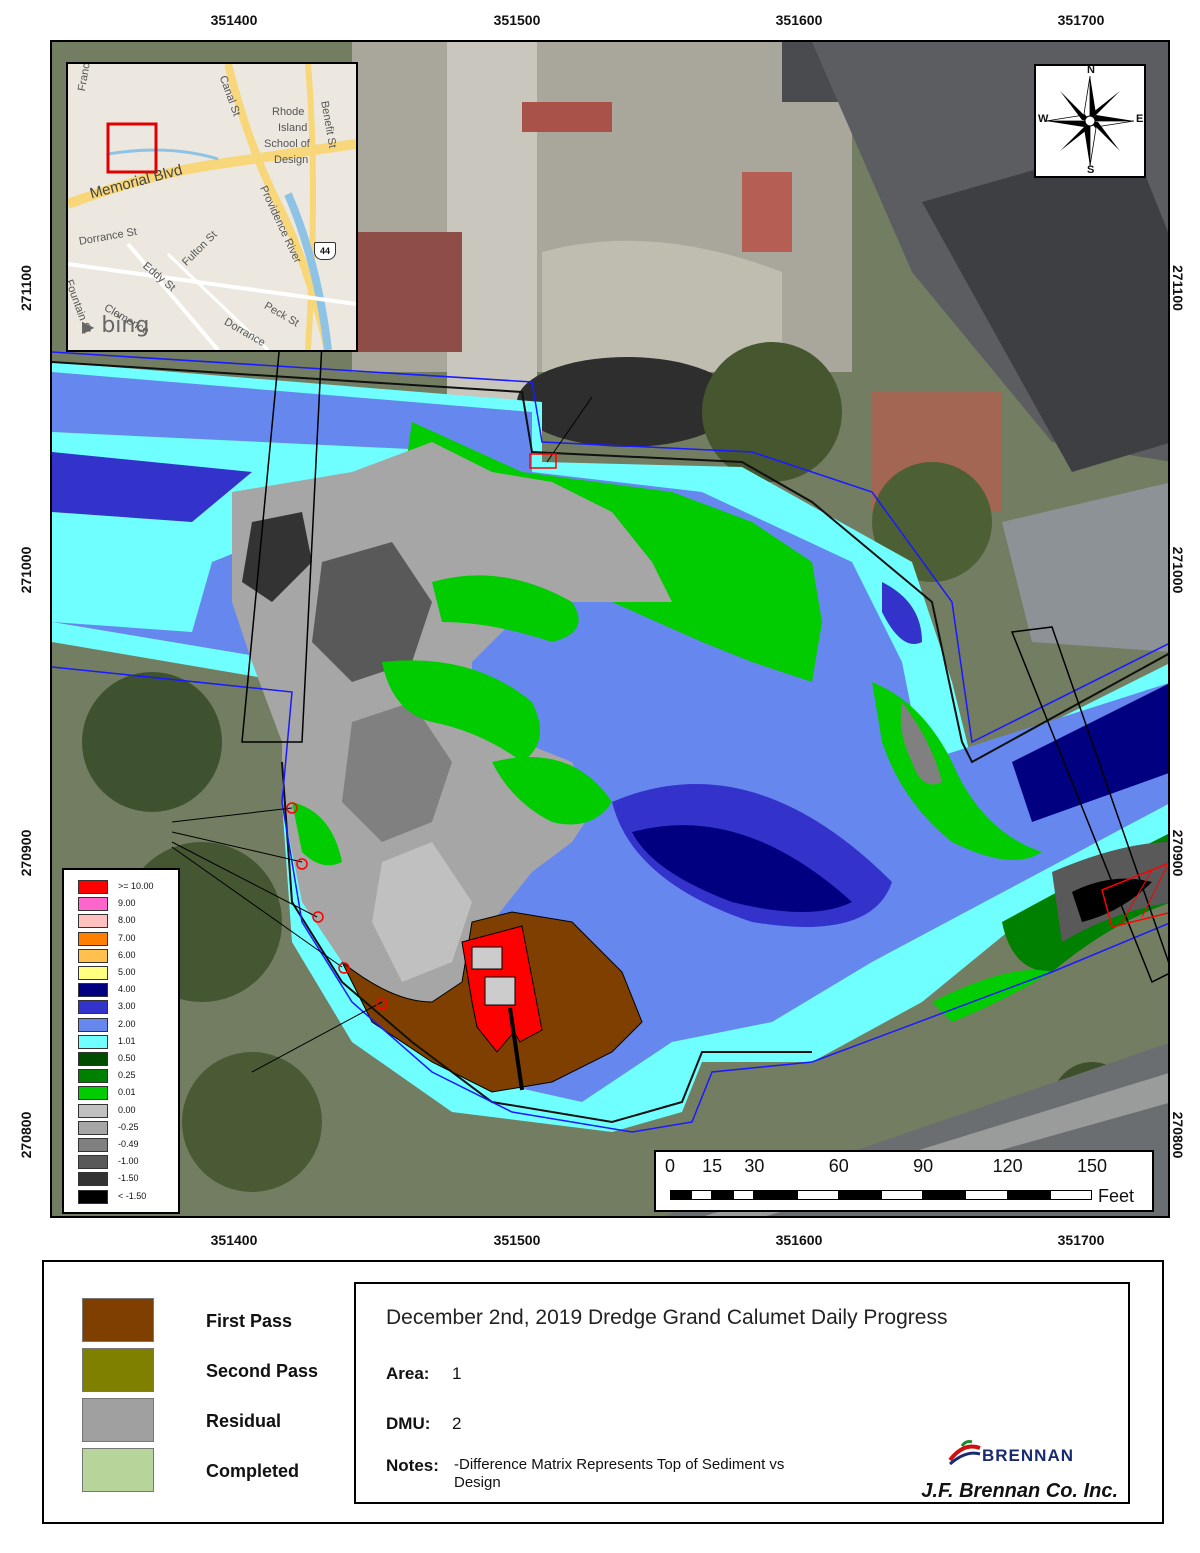  I want to click on compass-west: W, so click(1043, 119).